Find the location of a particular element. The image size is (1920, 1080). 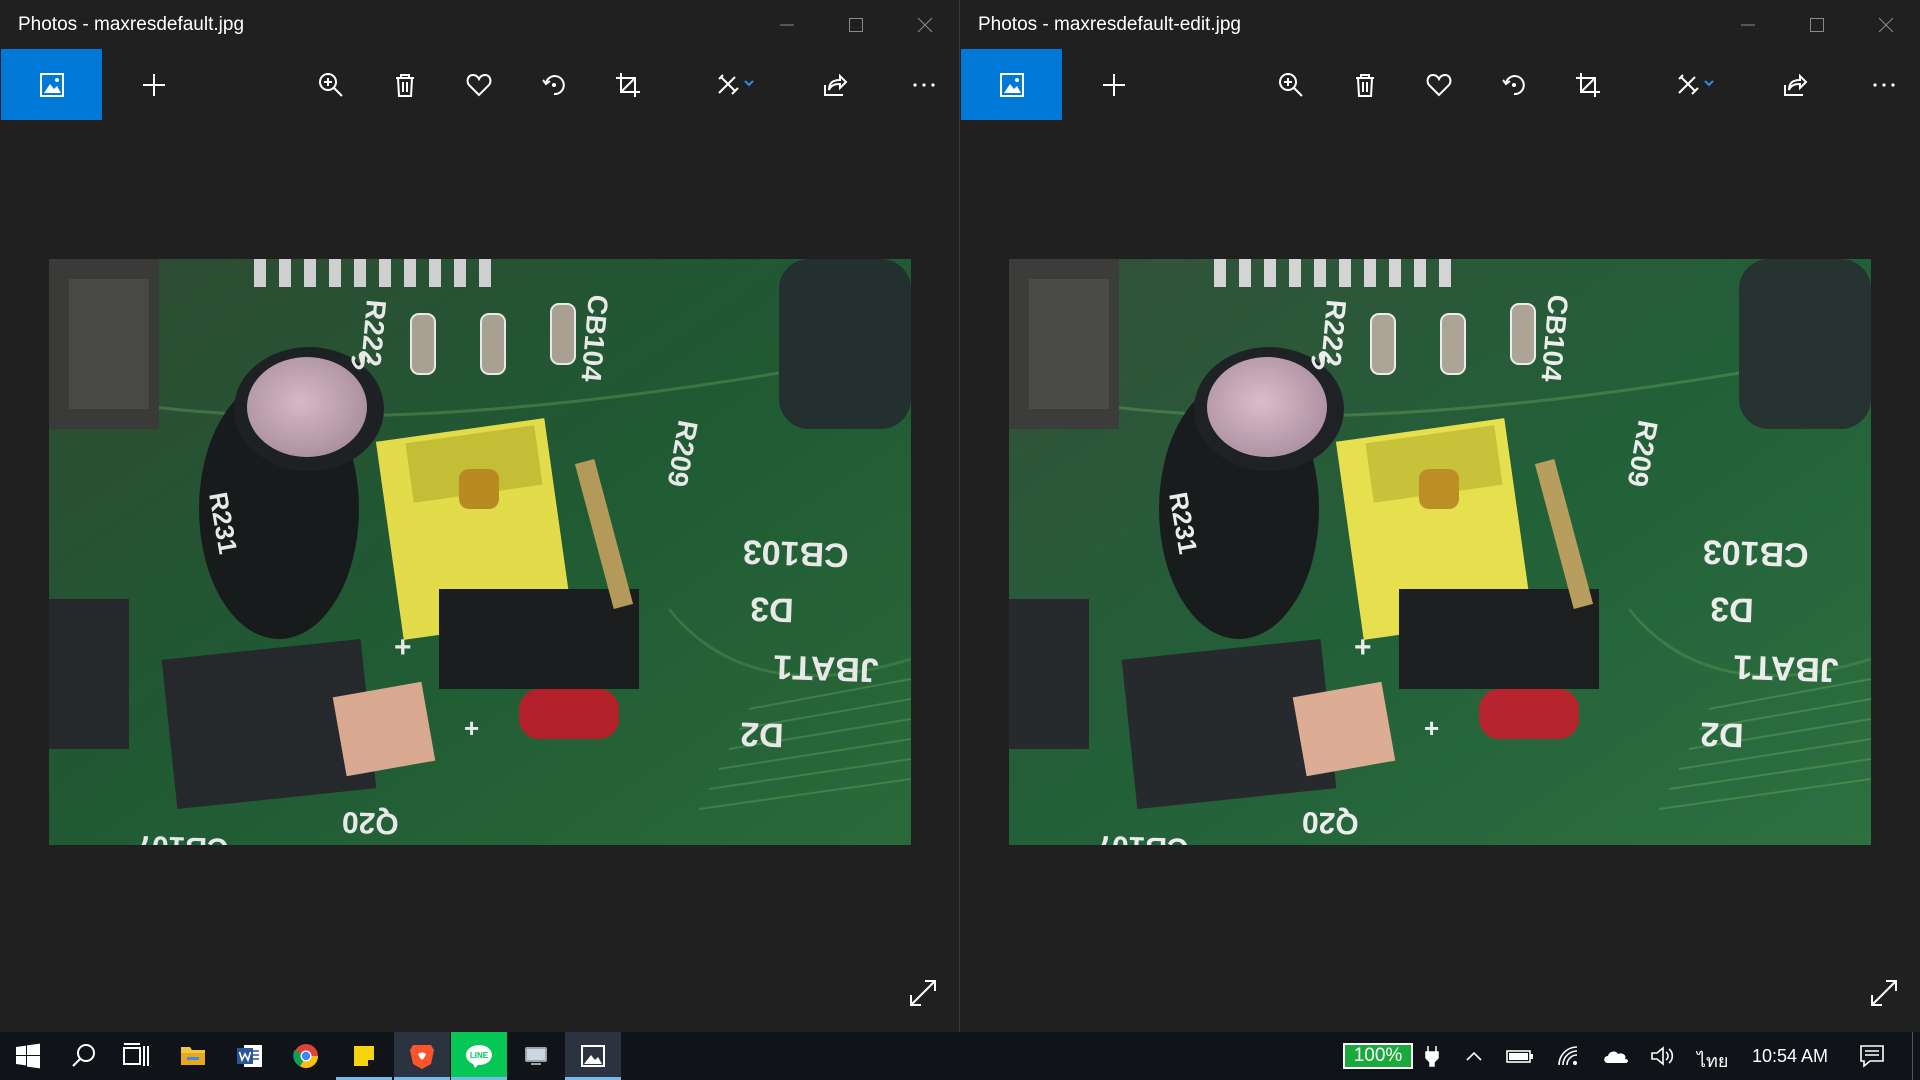

word-button is located at coordinates (250, 1056).